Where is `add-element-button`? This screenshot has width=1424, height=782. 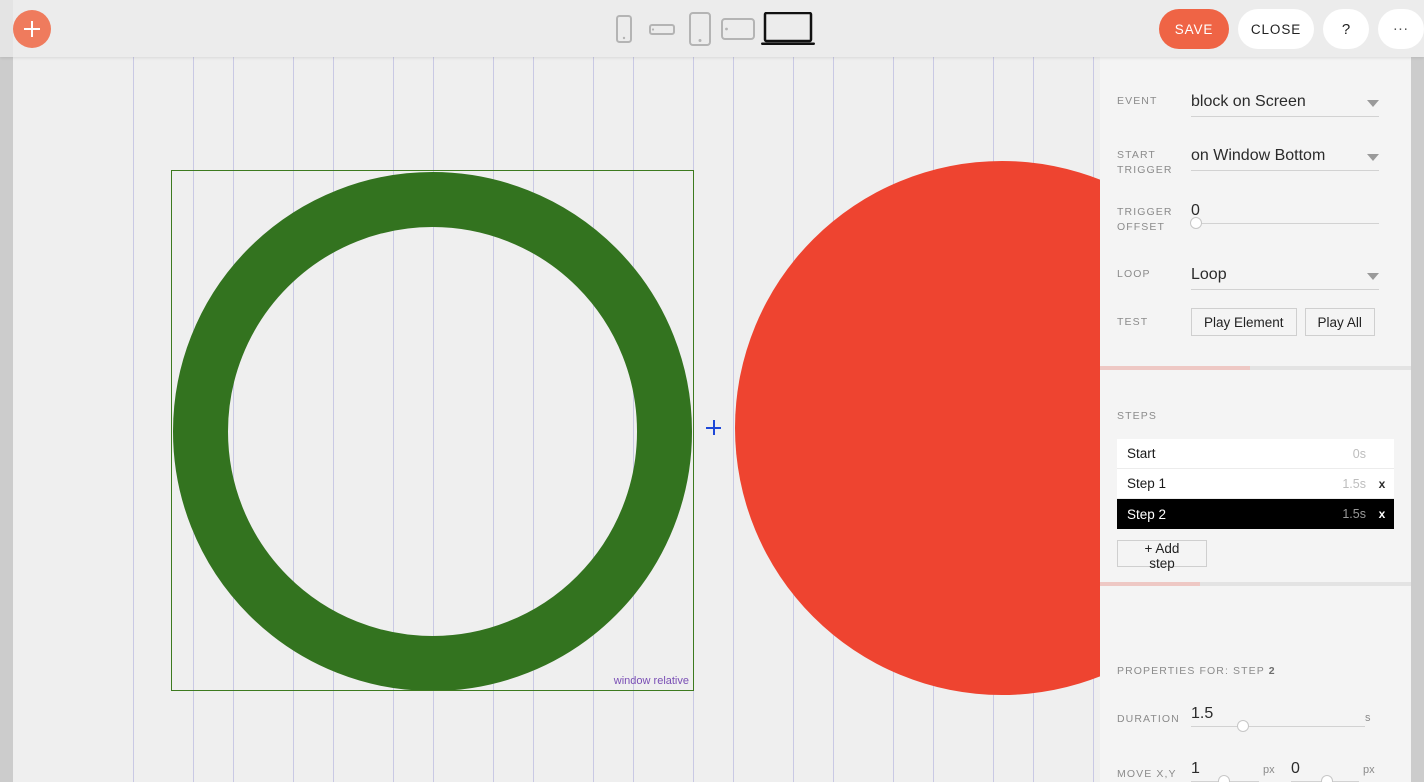
add-element-button is located at coordinates (32, 29).